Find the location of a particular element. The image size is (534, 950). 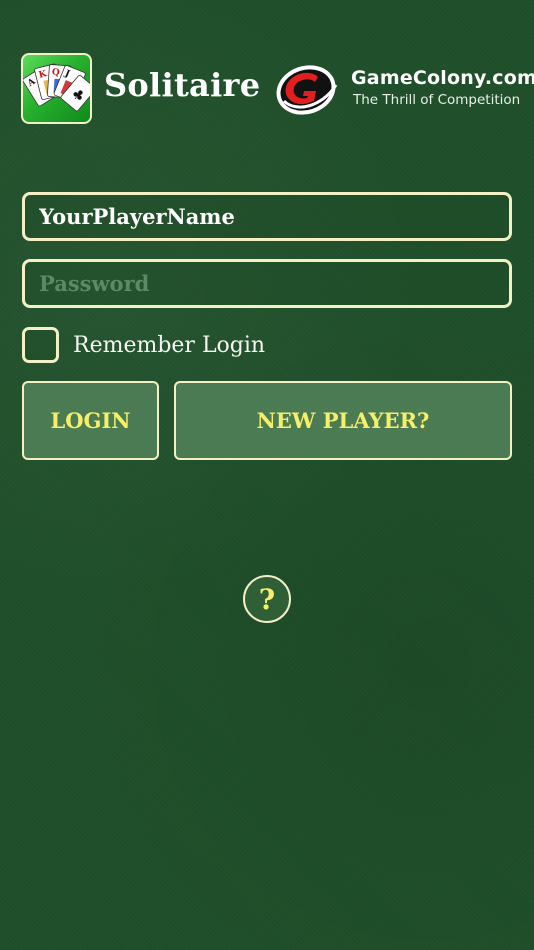

help-button: ? is located at coordinates (267, 599).